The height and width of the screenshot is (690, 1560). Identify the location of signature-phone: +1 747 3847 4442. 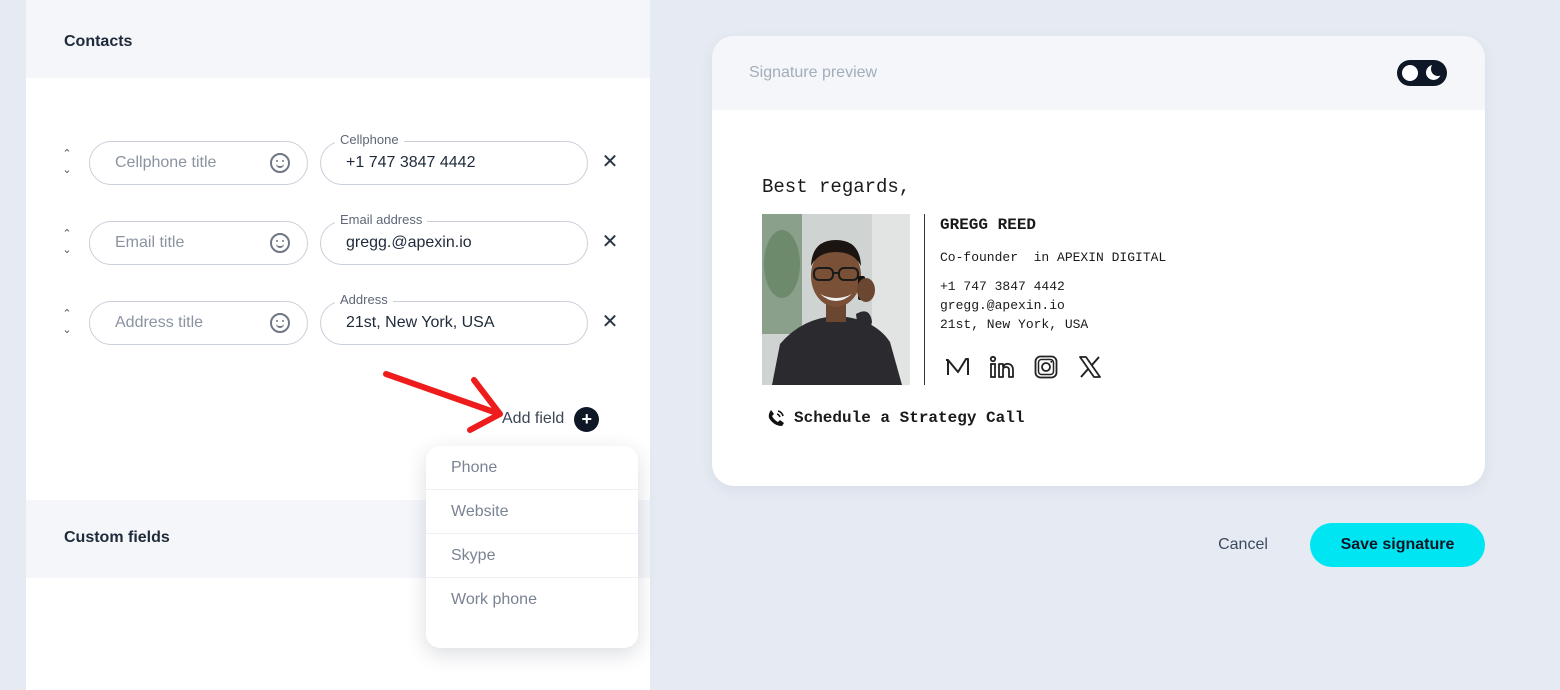
(1002, 286).